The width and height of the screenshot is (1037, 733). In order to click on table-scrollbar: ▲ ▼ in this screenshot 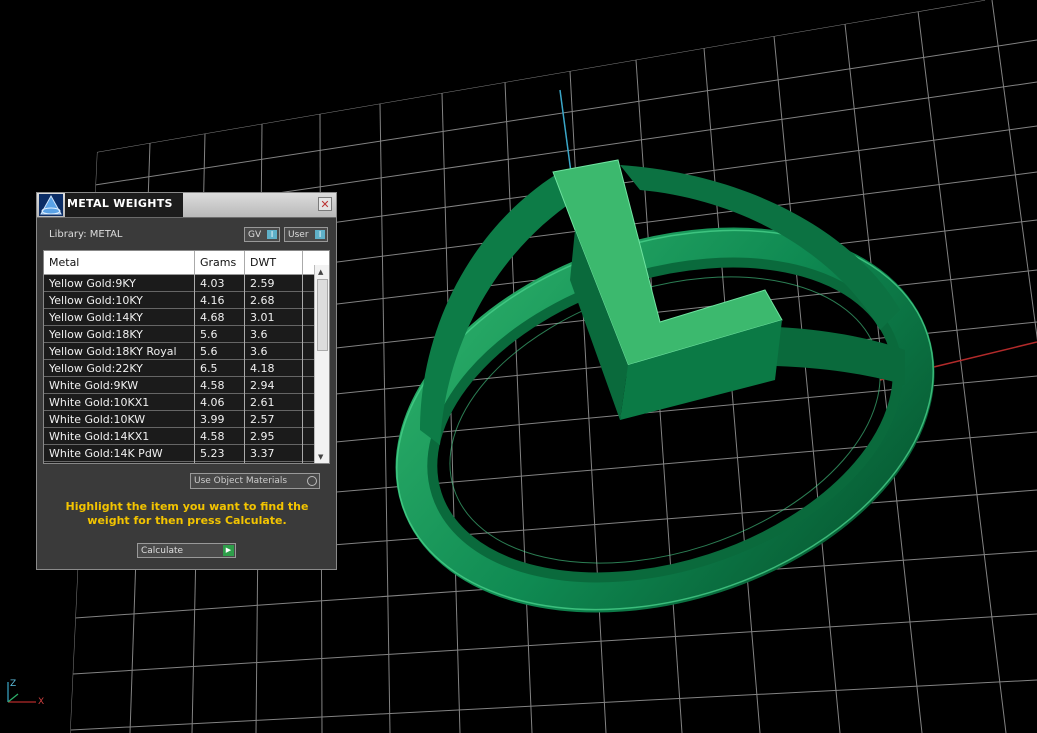, I will do `click(321, 364)`.